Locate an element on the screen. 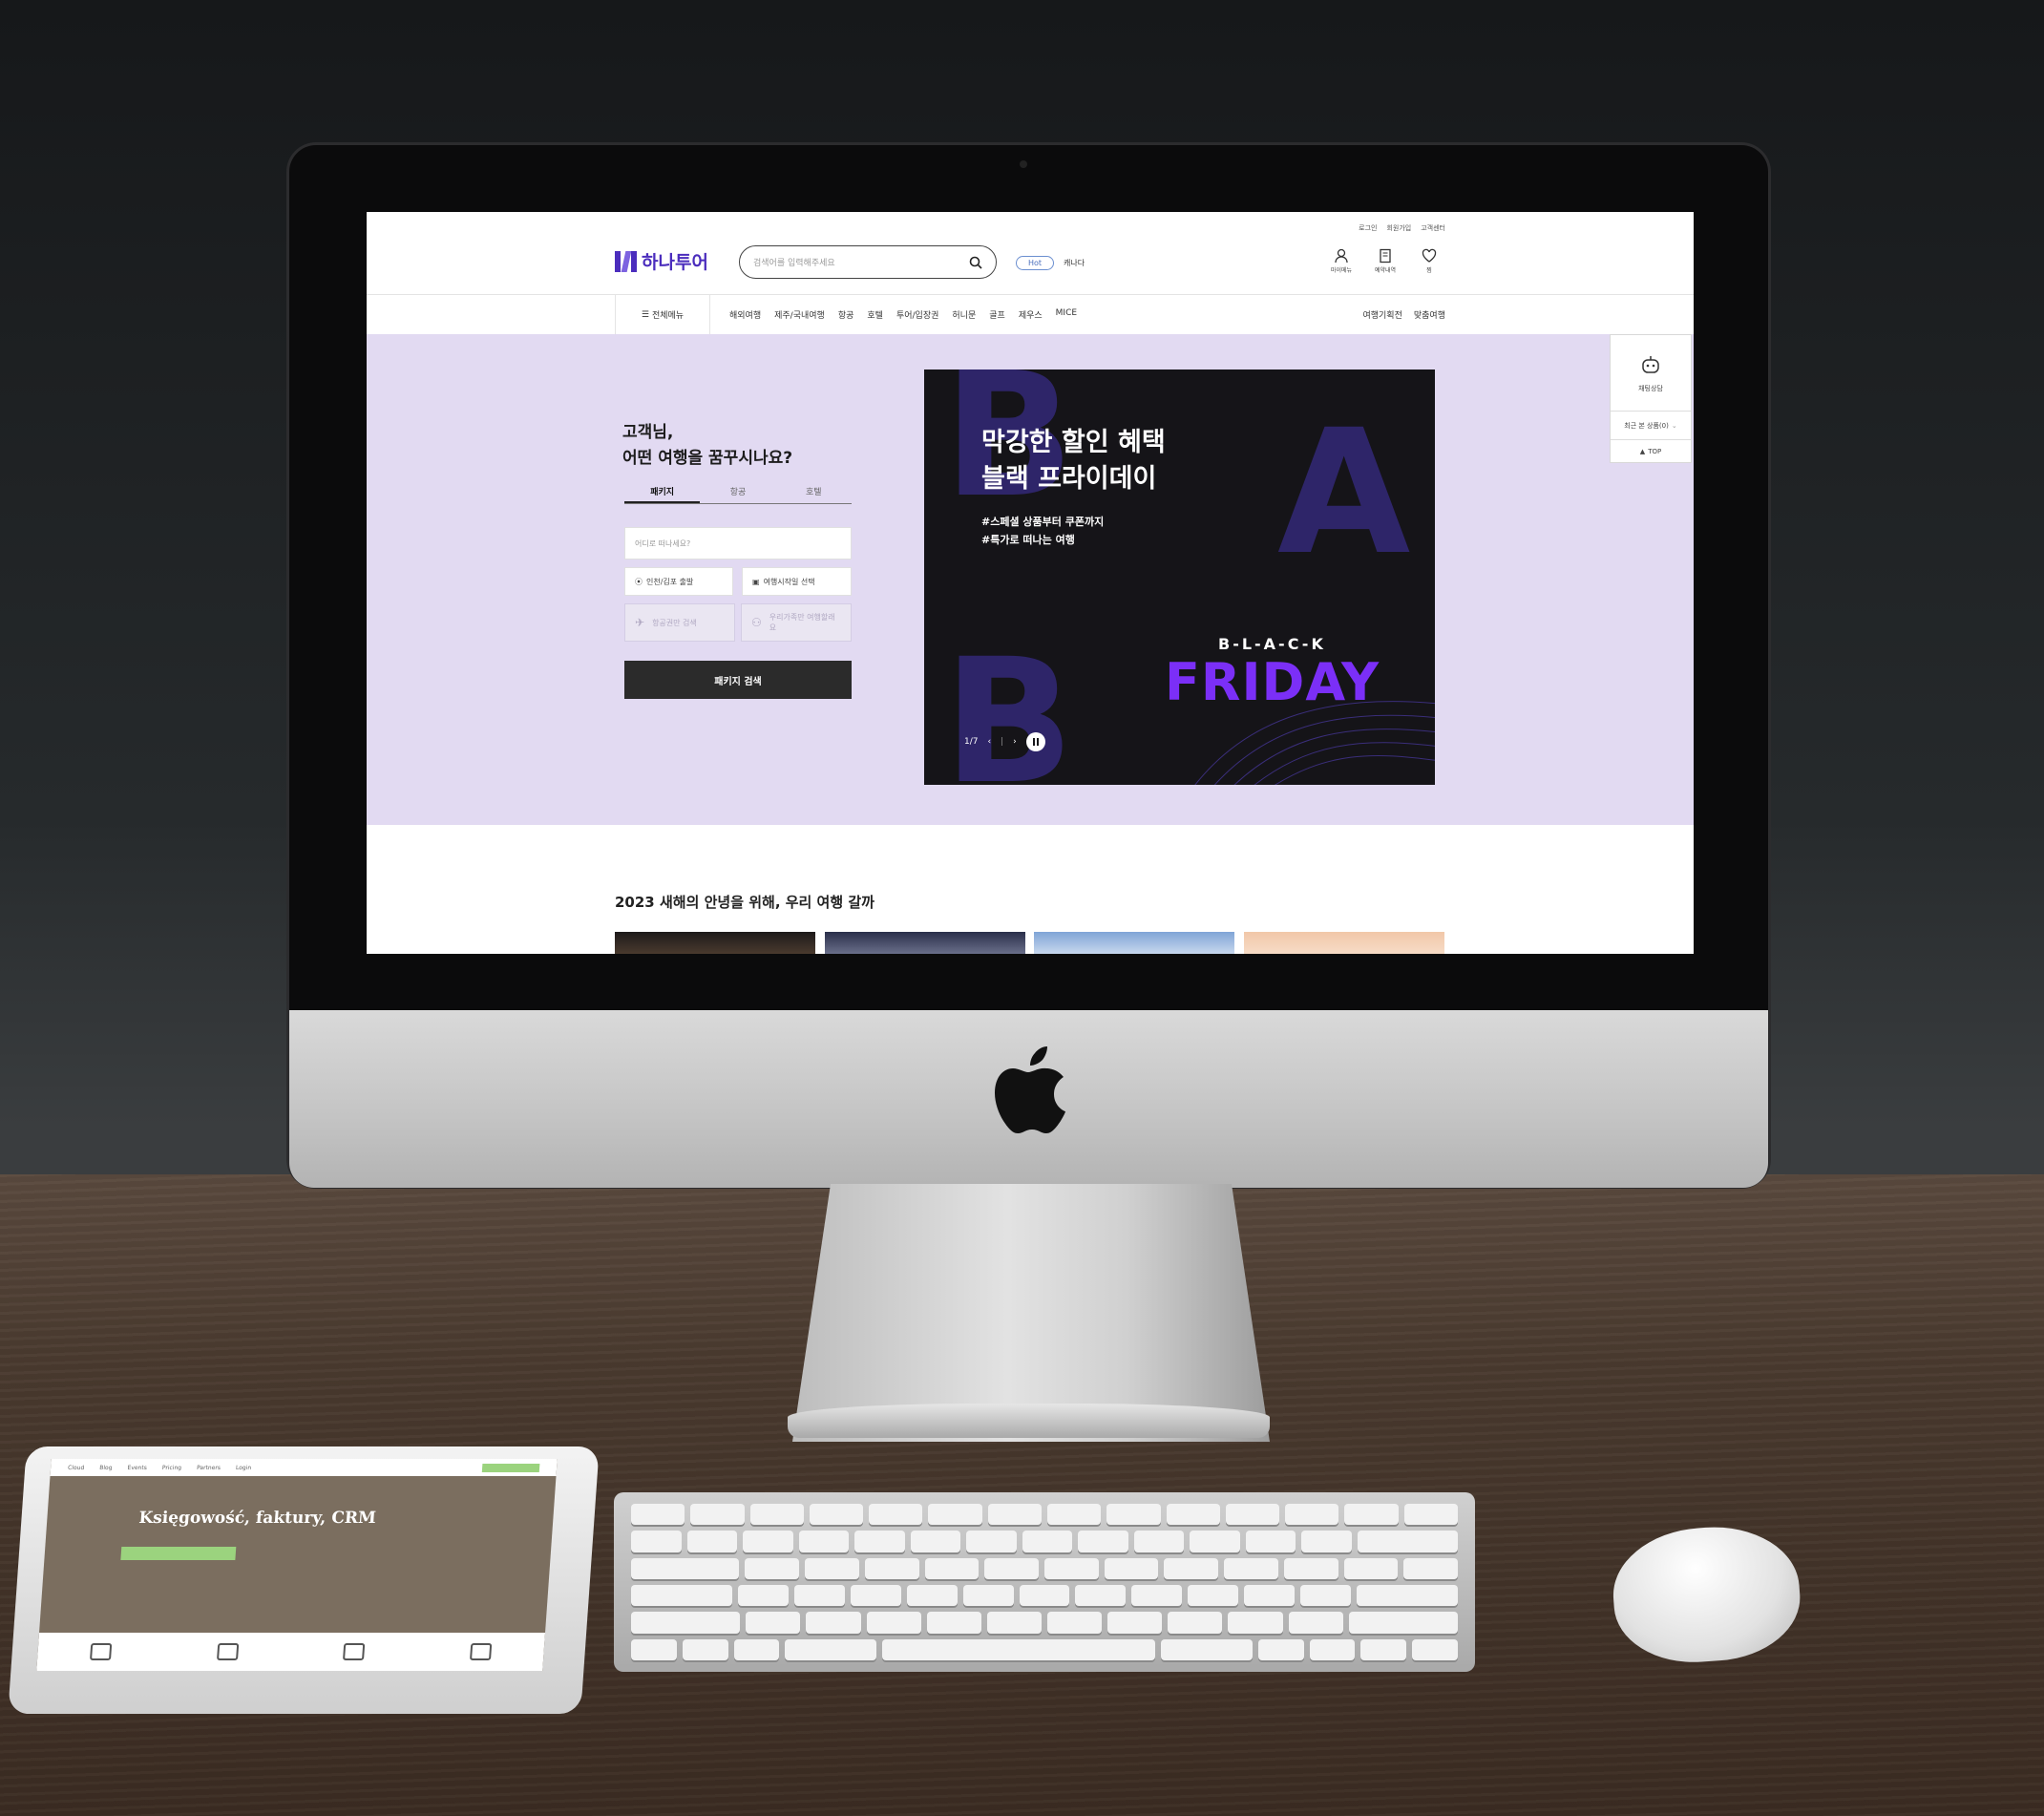 The image size is (2044, 1816). my-menu-button: 마이메뉴 is located at coordinates (1341, 261).